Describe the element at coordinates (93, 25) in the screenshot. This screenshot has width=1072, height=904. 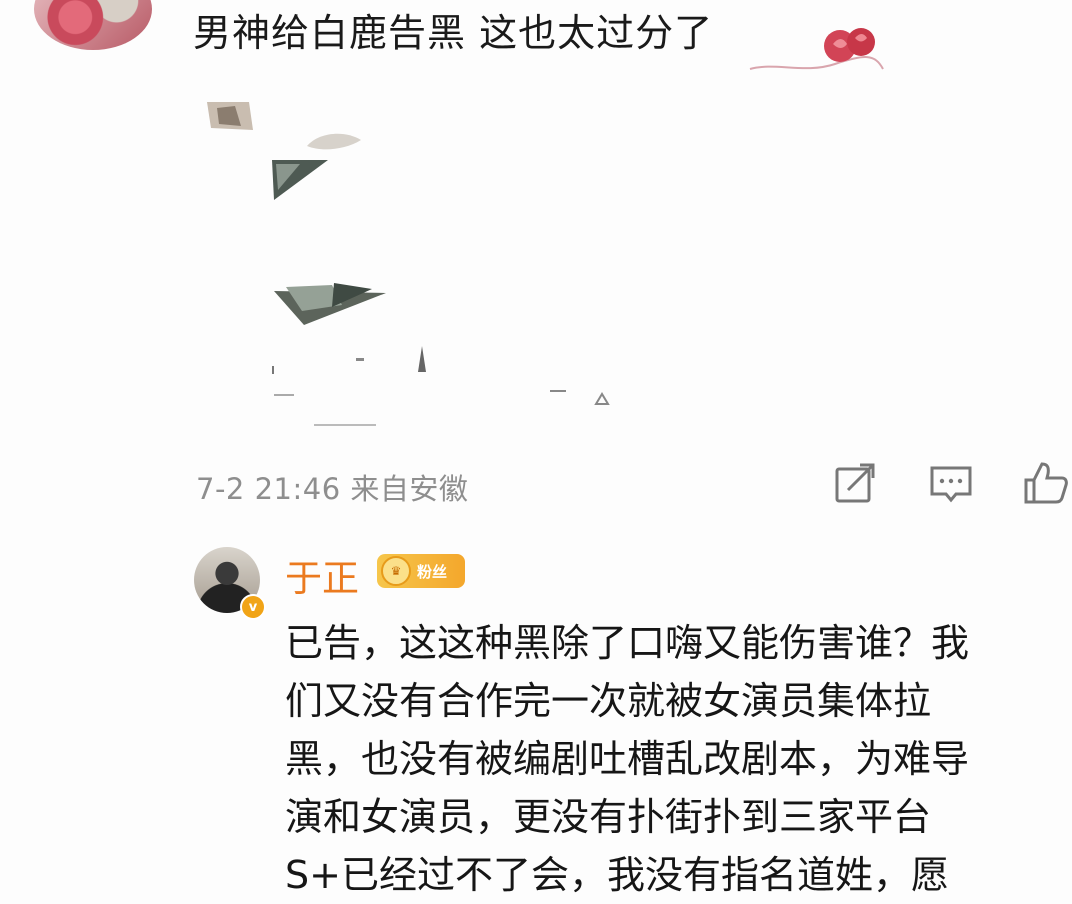
I see `avatar` at that location.